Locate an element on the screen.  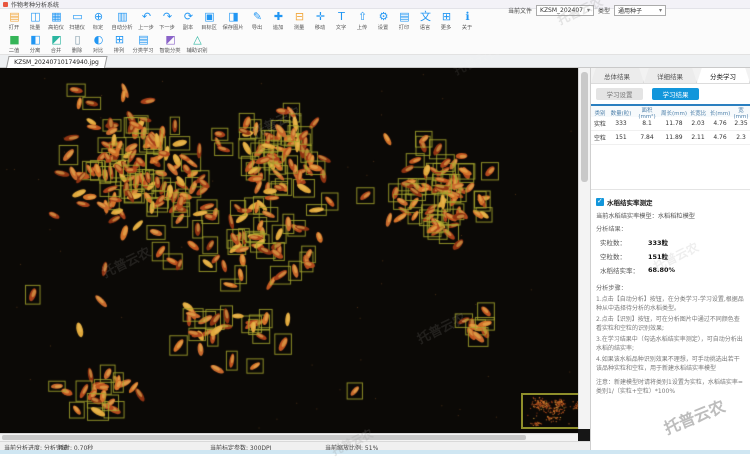
panel-divider is located at coordinates (670, 189).